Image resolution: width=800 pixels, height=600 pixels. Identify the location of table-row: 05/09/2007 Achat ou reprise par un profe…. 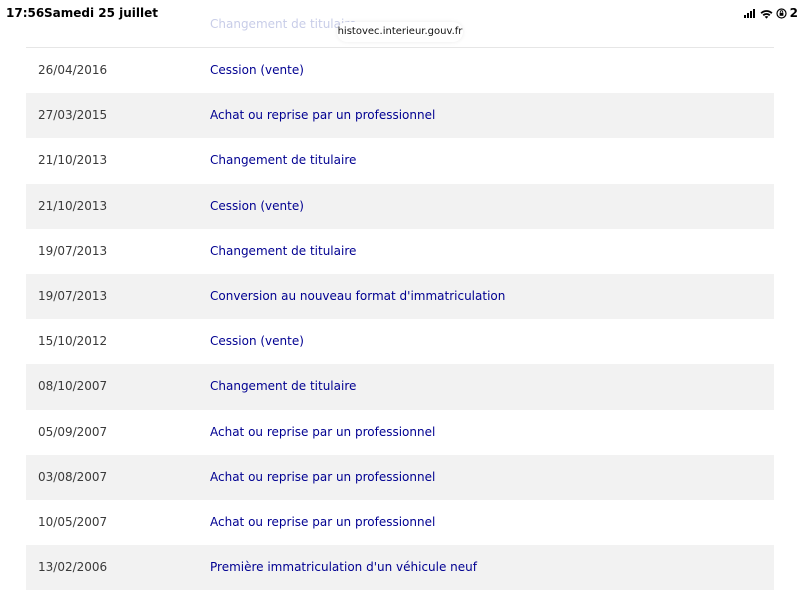
(400, 432).